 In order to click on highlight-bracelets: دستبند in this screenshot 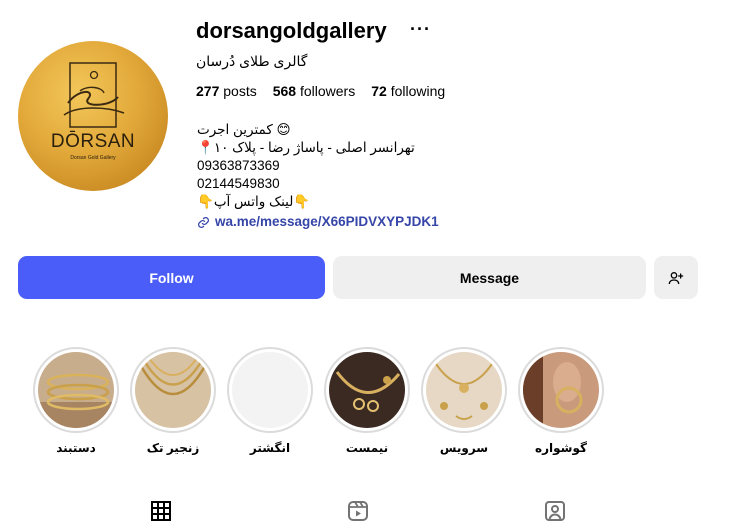, I will do `click(76, 401)`.